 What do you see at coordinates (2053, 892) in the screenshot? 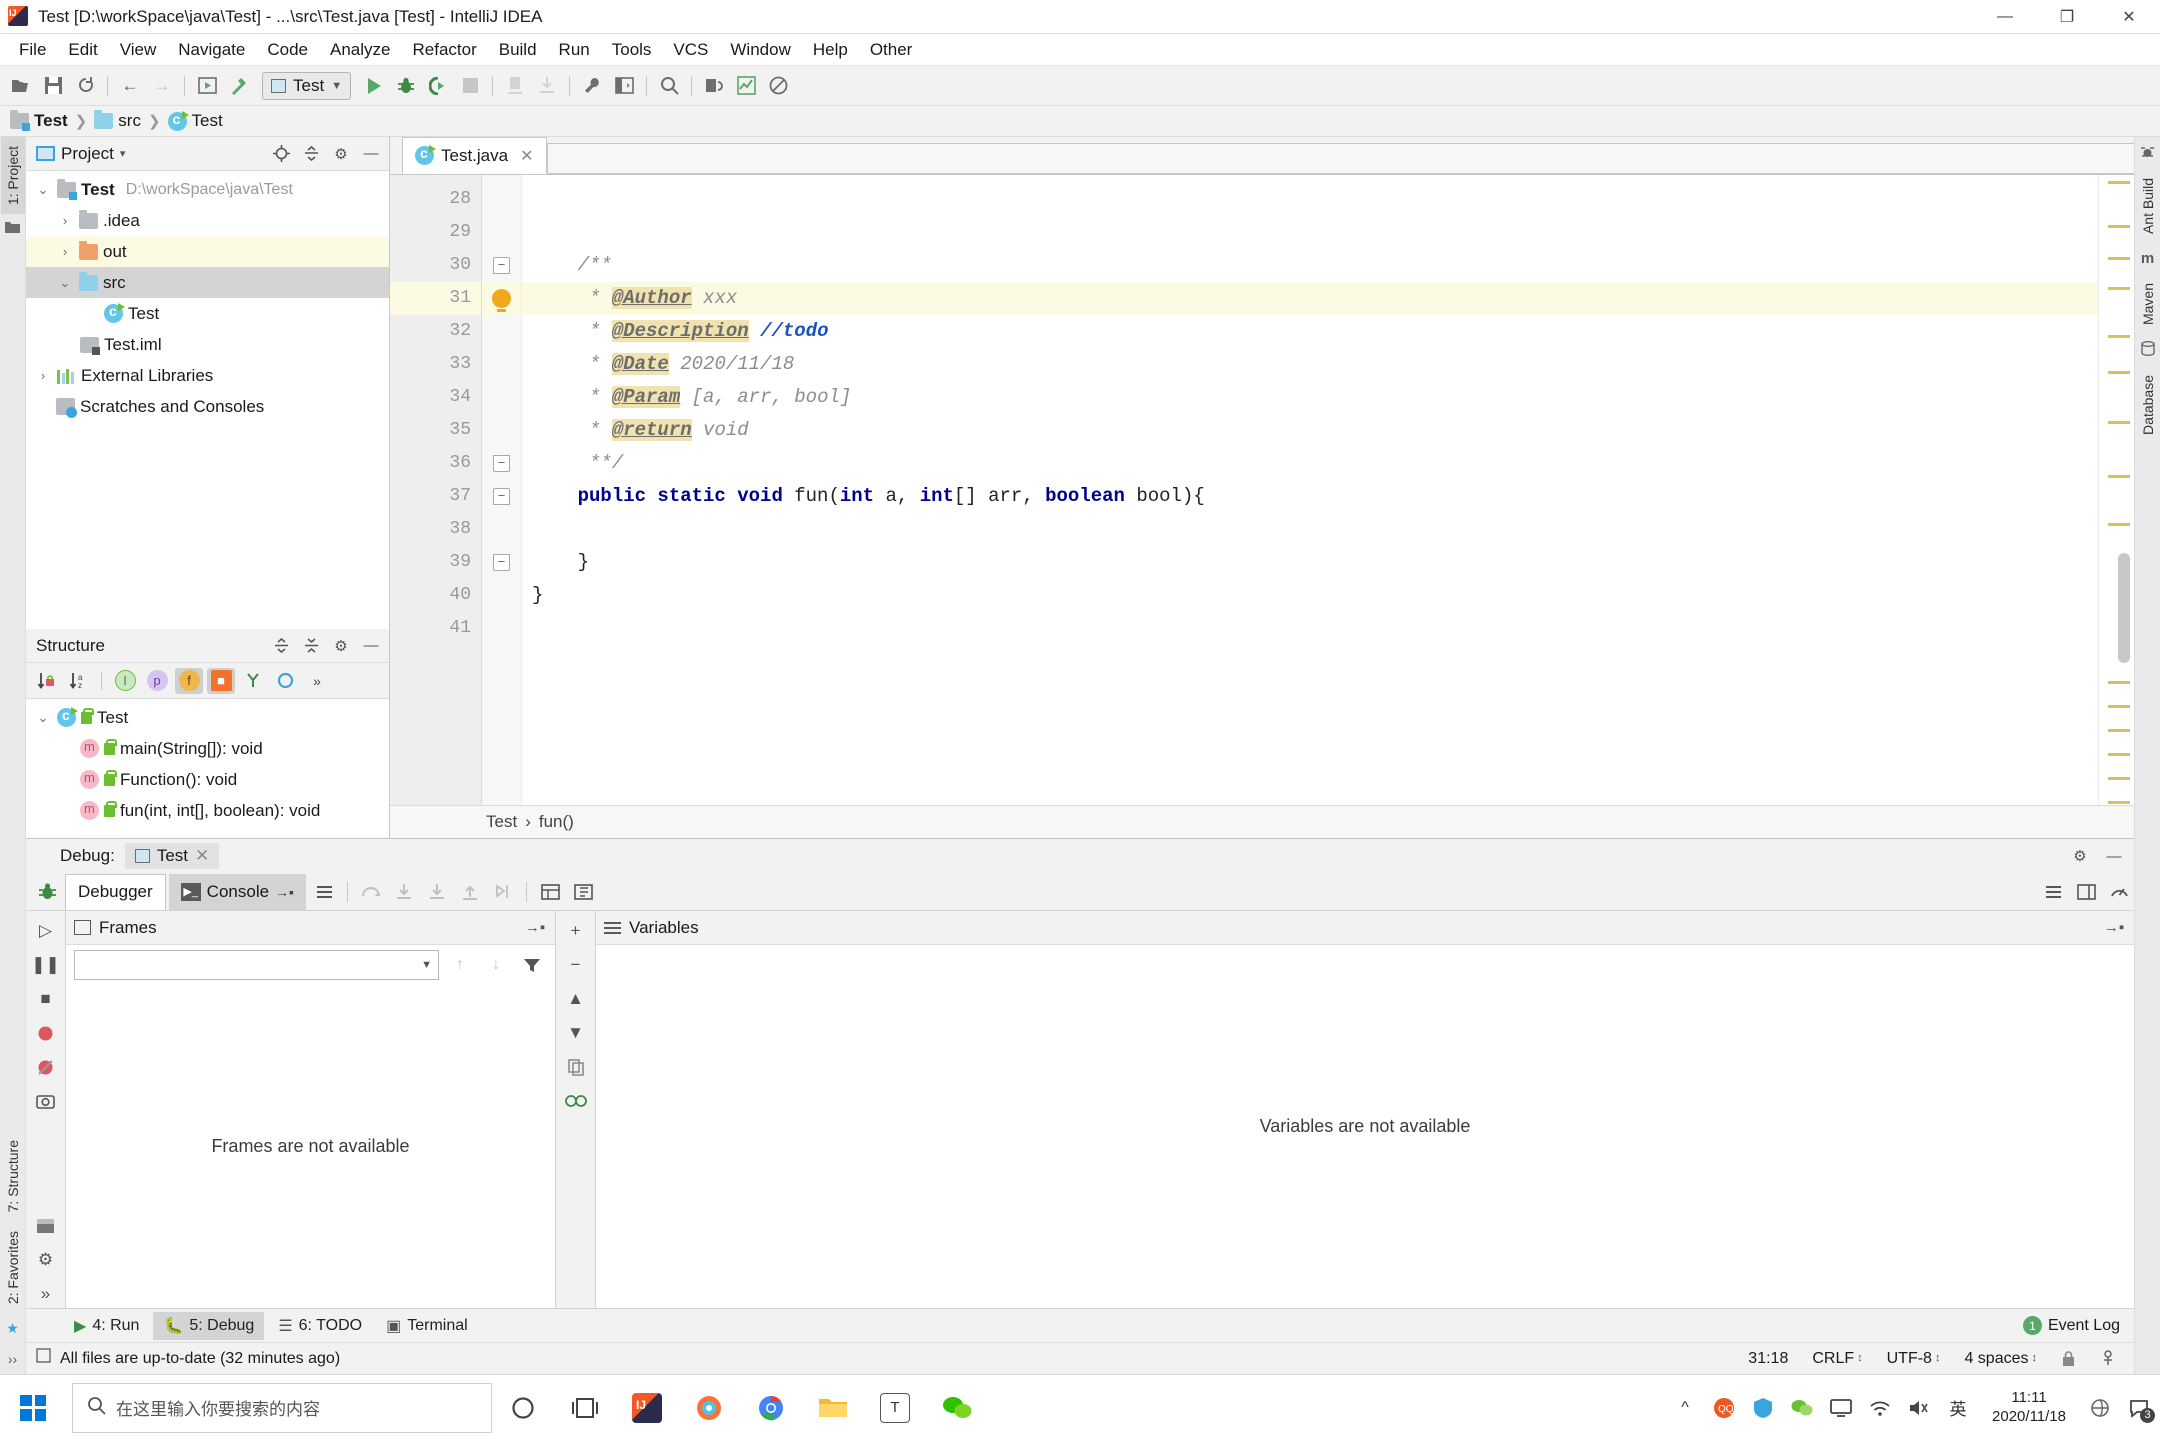
I see `settings-list-icon` at bounding box center [2053, 892].